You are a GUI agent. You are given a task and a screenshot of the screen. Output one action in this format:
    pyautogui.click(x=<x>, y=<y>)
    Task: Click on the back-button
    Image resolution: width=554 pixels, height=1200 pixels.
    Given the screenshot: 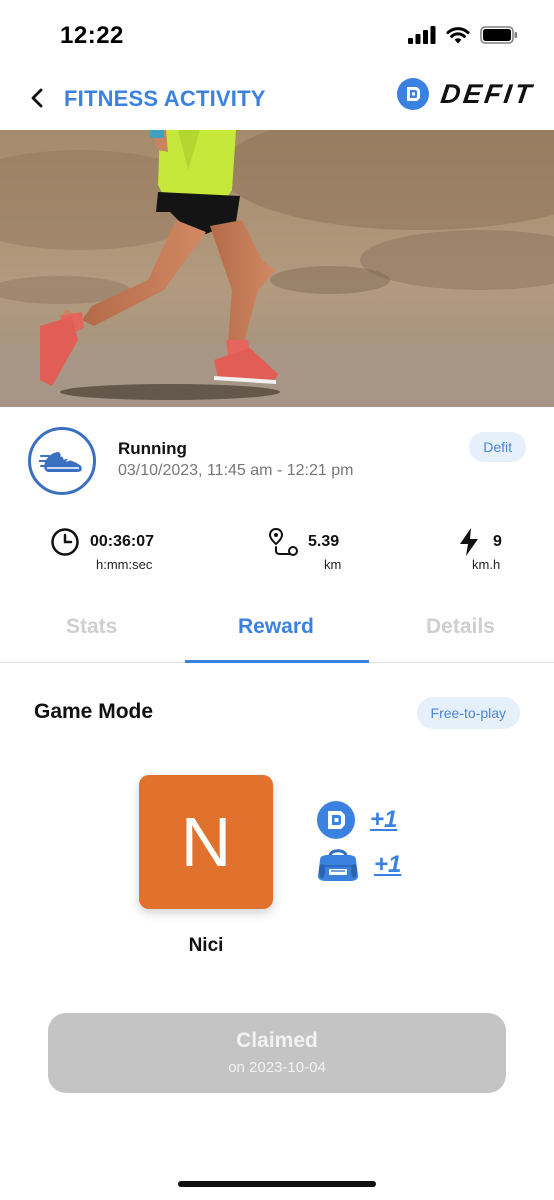 What is the action you would take?
    pyautogui.click(x=37, y=98)
    